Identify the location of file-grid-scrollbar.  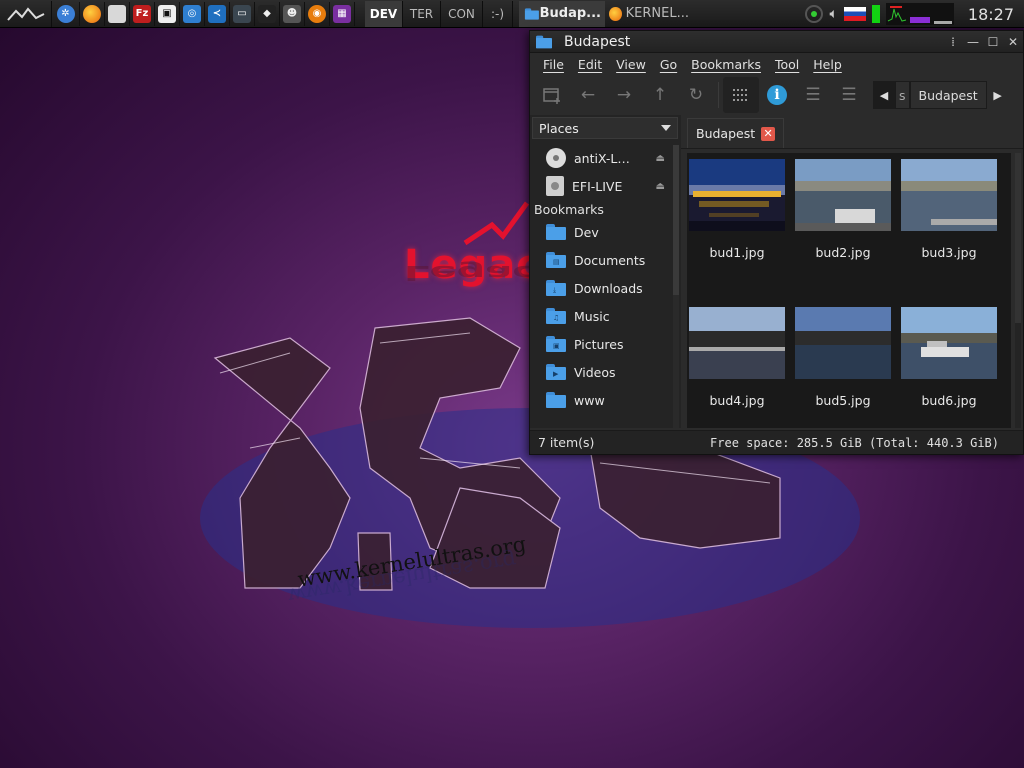
(1018, 290).